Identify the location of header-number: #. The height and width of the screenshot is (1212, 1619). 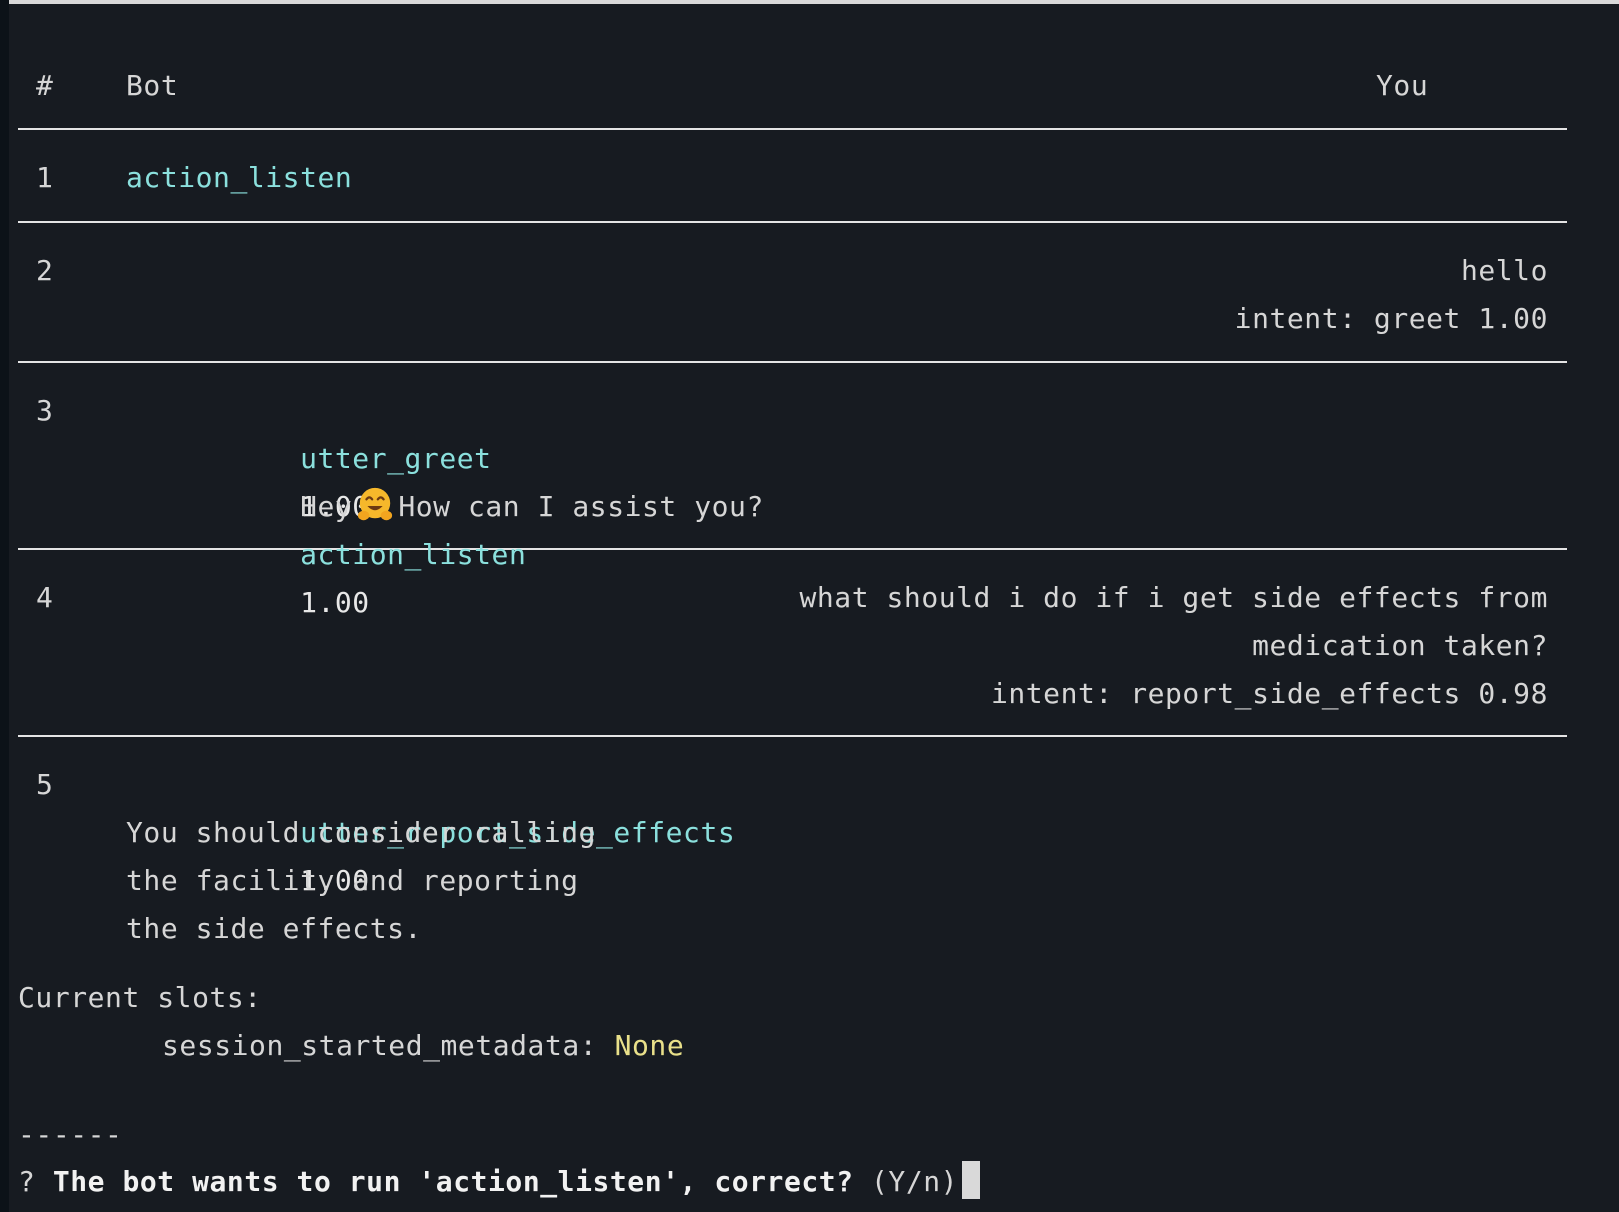
(45, 85).